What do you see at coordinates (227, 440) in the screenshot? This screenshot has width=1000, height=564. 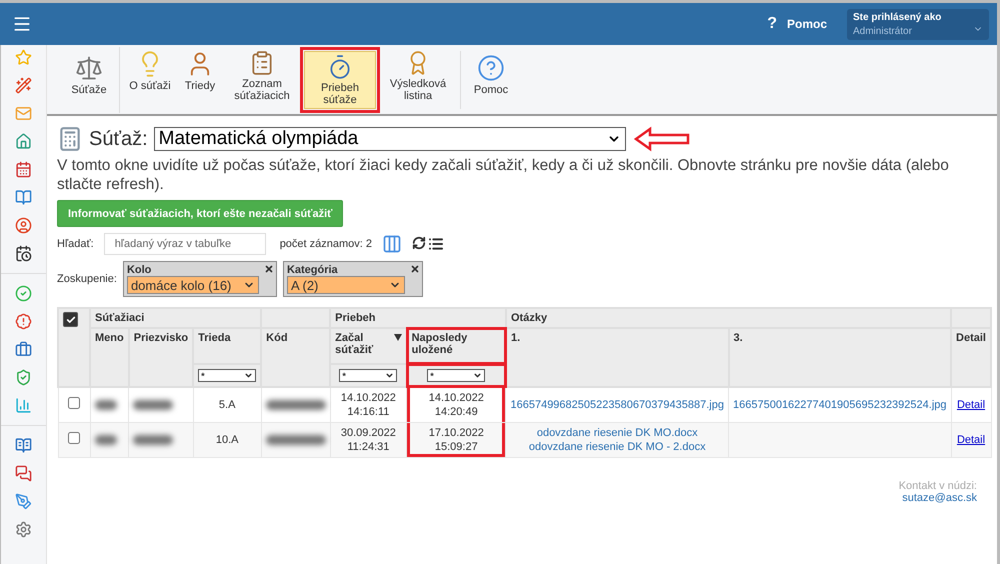 I see `table-cell: 10.A` at bounding box center [227, 440].